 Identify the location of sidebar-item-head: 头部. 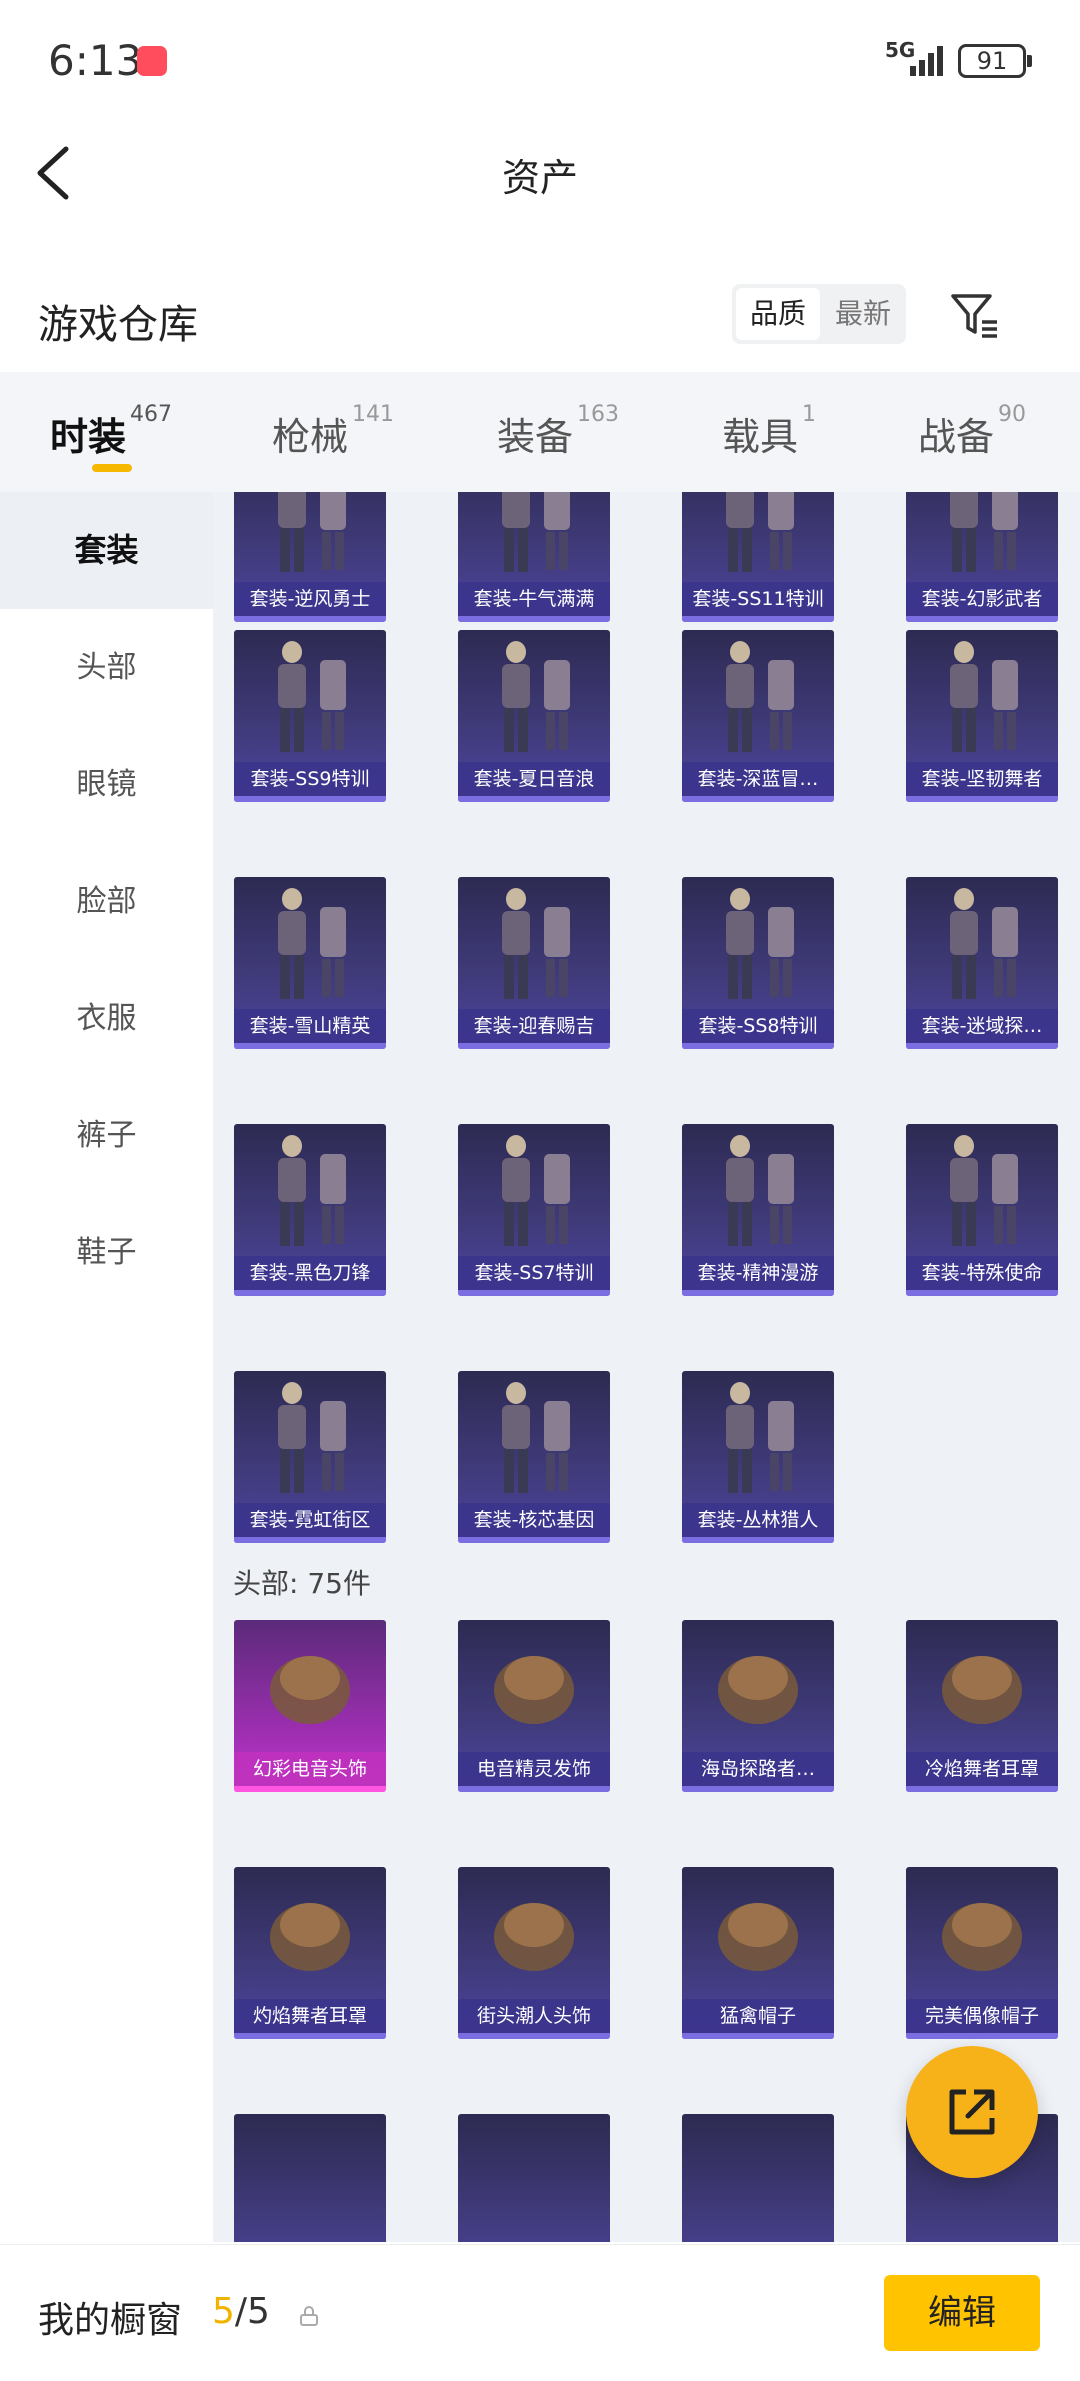
(106, 667).